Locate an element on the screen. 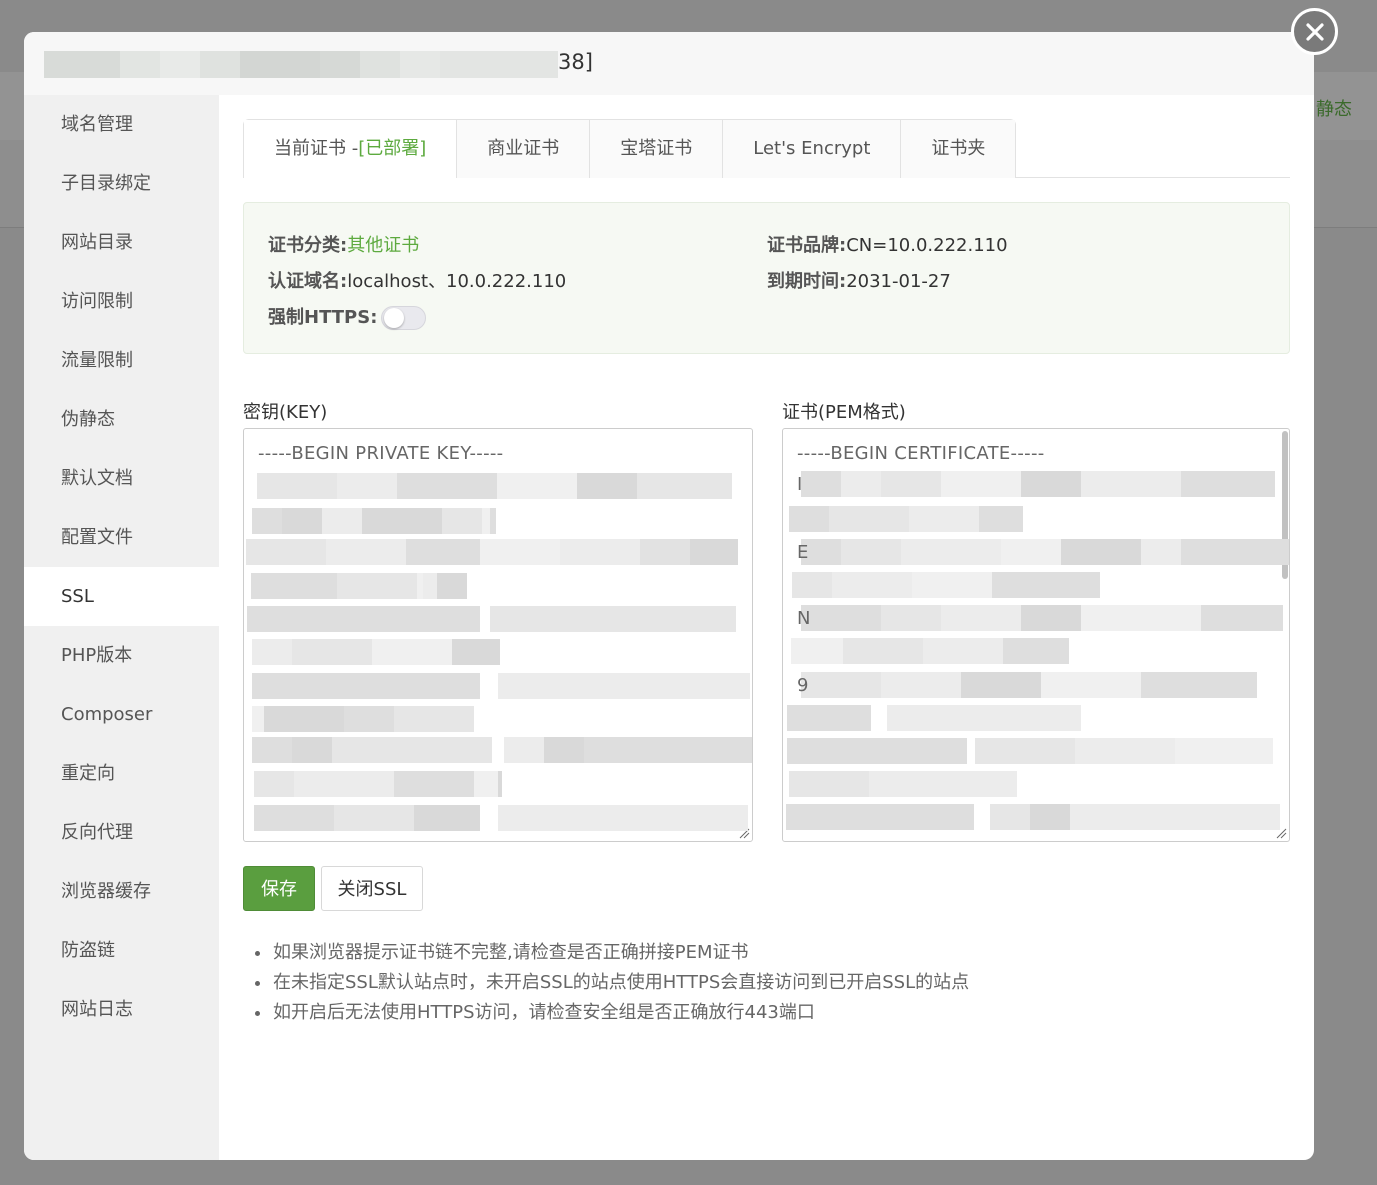  tip-item: 如果浏览器提示证书链不完整,请检查是否正确拼接PEM证书 is located at coordinates (611, 953).